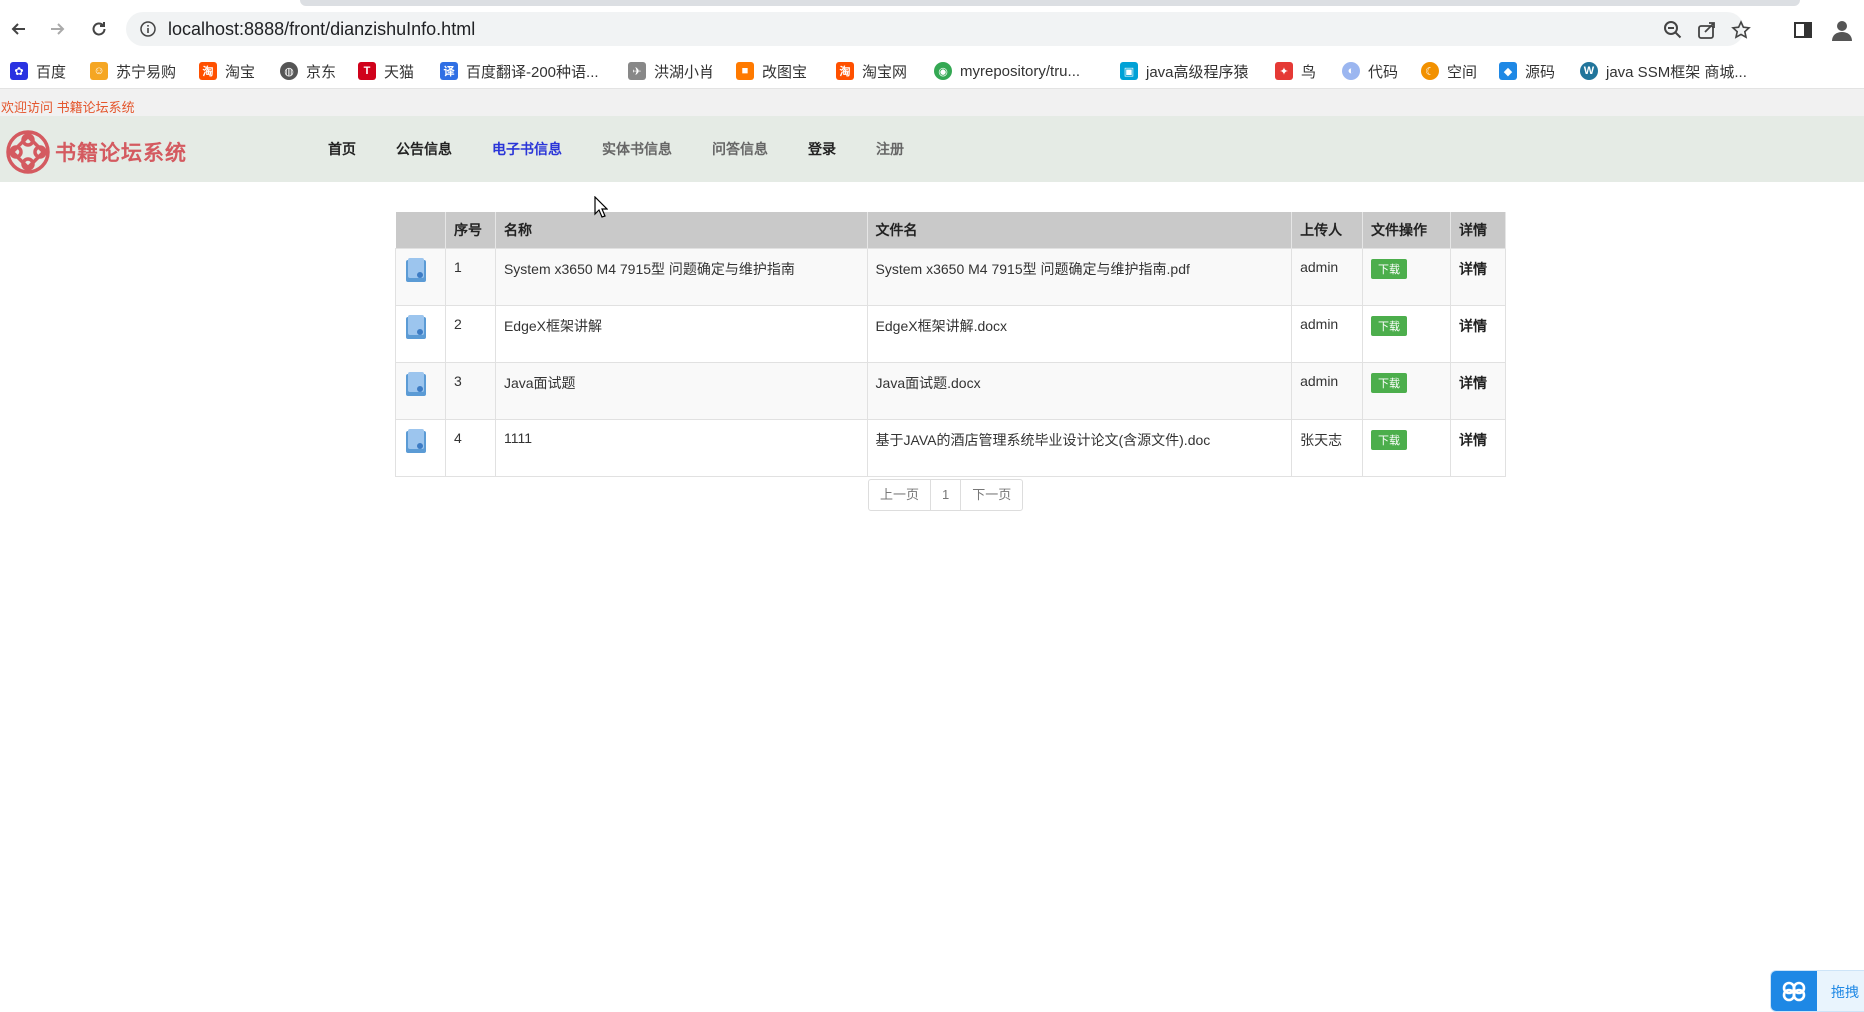 The height and width of the screenshot is (1012, 1864). What do you see at coordinates (19, 29) in the screenshot?
I see `back-button` at bounding box center [19, 29].